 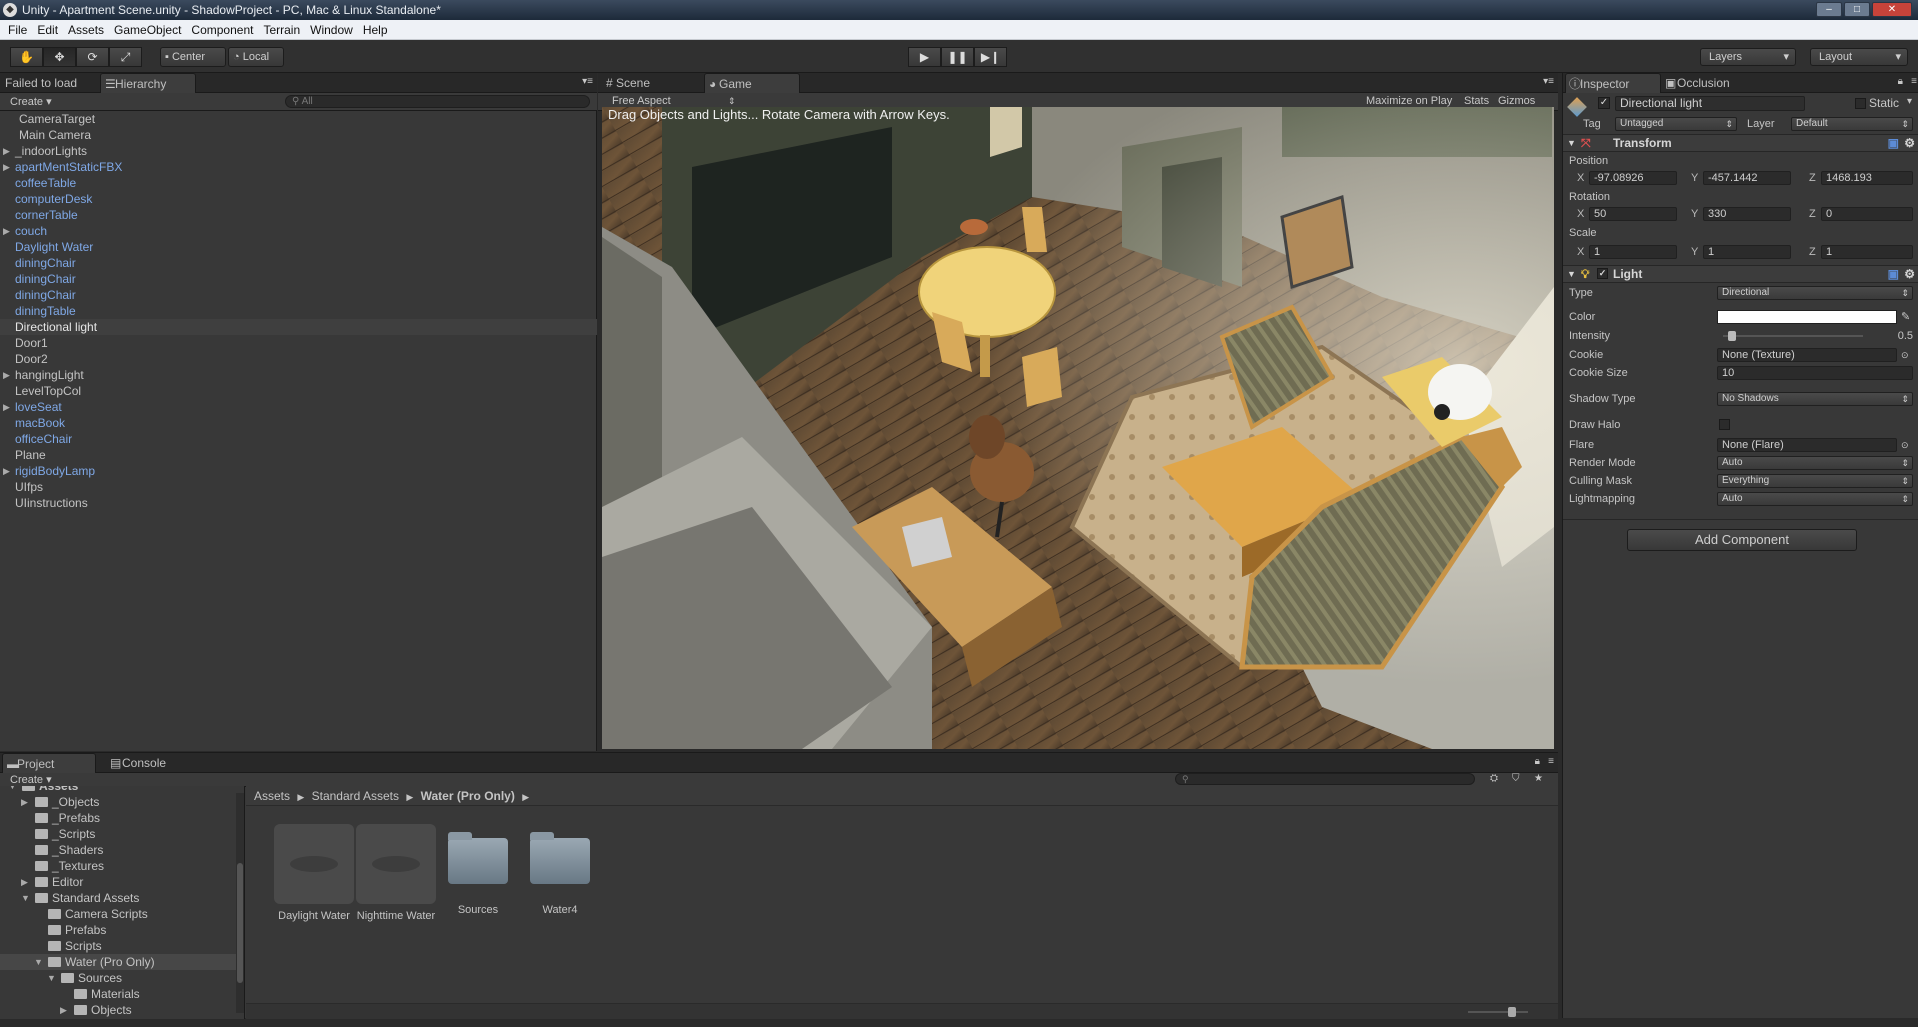 What do you see at coordinates (1807, 355) in the screenshot?
I see `light-cookie-field: None (Texture)` at bounding box center [1807, 355].